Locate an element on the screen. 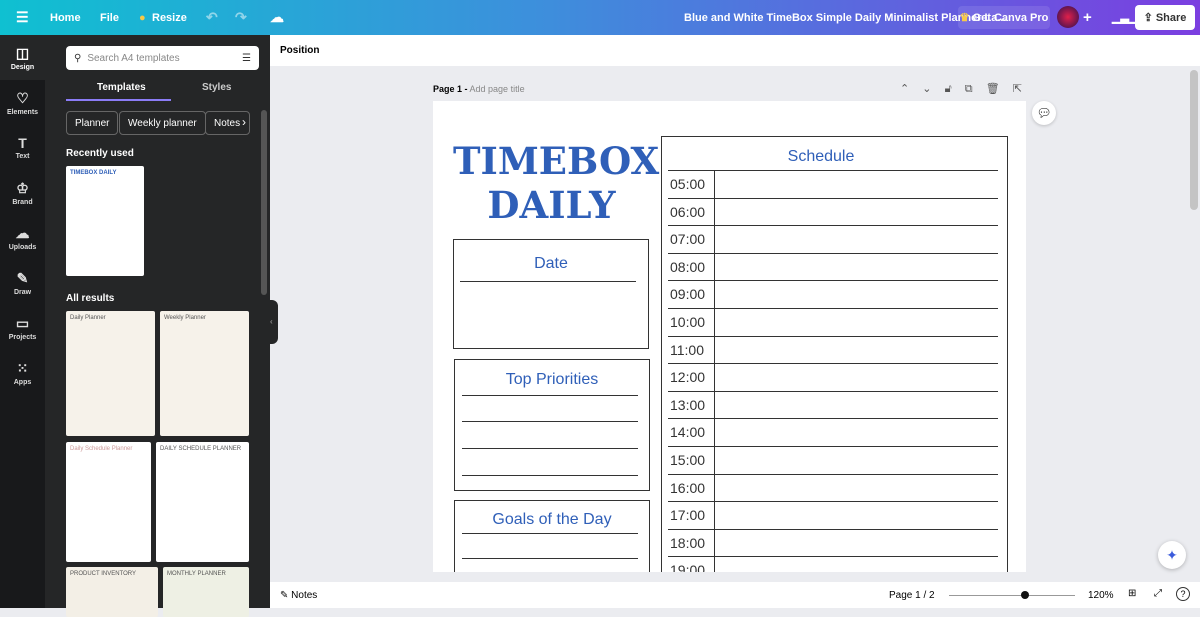  redo-icon: ↷ is located at coordinates (241, 17).